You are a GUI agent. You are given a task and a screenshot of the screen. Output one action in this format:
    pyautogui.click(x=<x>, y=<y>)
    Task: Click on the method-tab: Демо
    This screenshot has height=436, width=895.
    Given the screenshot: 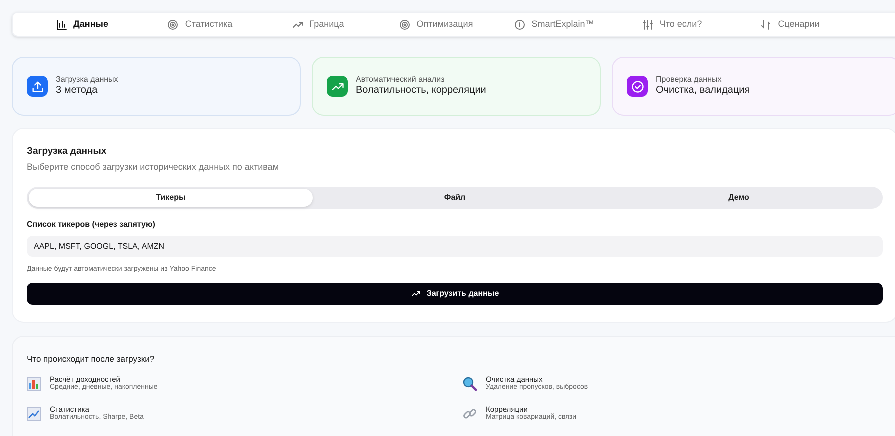 What is the action you would take?
    pyautogui.click(x=739, y=197)
    